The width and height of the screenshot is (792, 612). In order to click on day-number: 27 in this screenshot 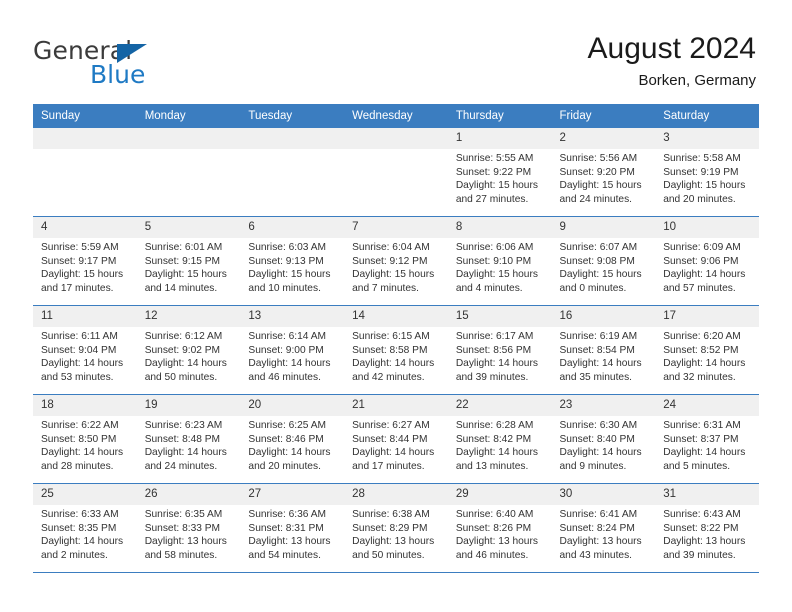, I will do `click(292, 494)`.